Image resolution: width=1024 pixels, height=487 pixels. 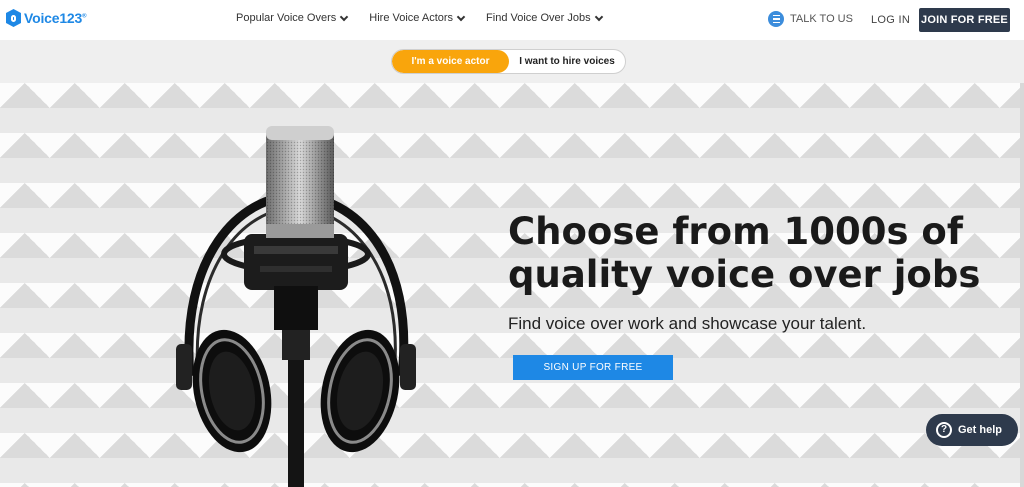 What do you see at coordinates (890, 20) in the screenshot?
I see `login-link: LOG IN` at bounding box center [890, 20].